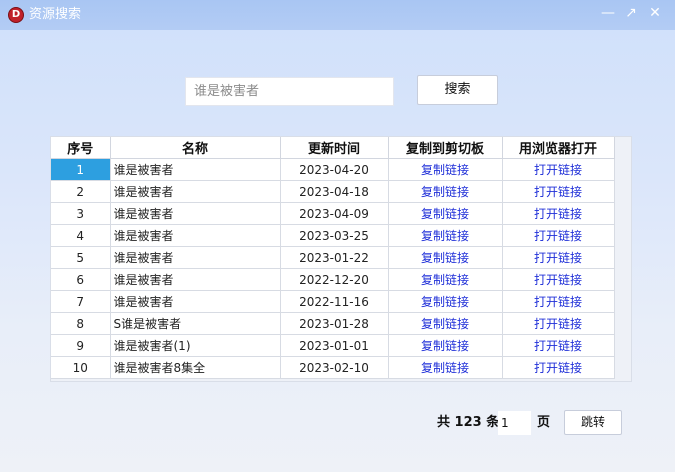 The image size is (675, 472). What do you see at coordinates (544, 422) in the screenshot?
I see `page-suffix-label: 页` at bounding box center [544, 422].